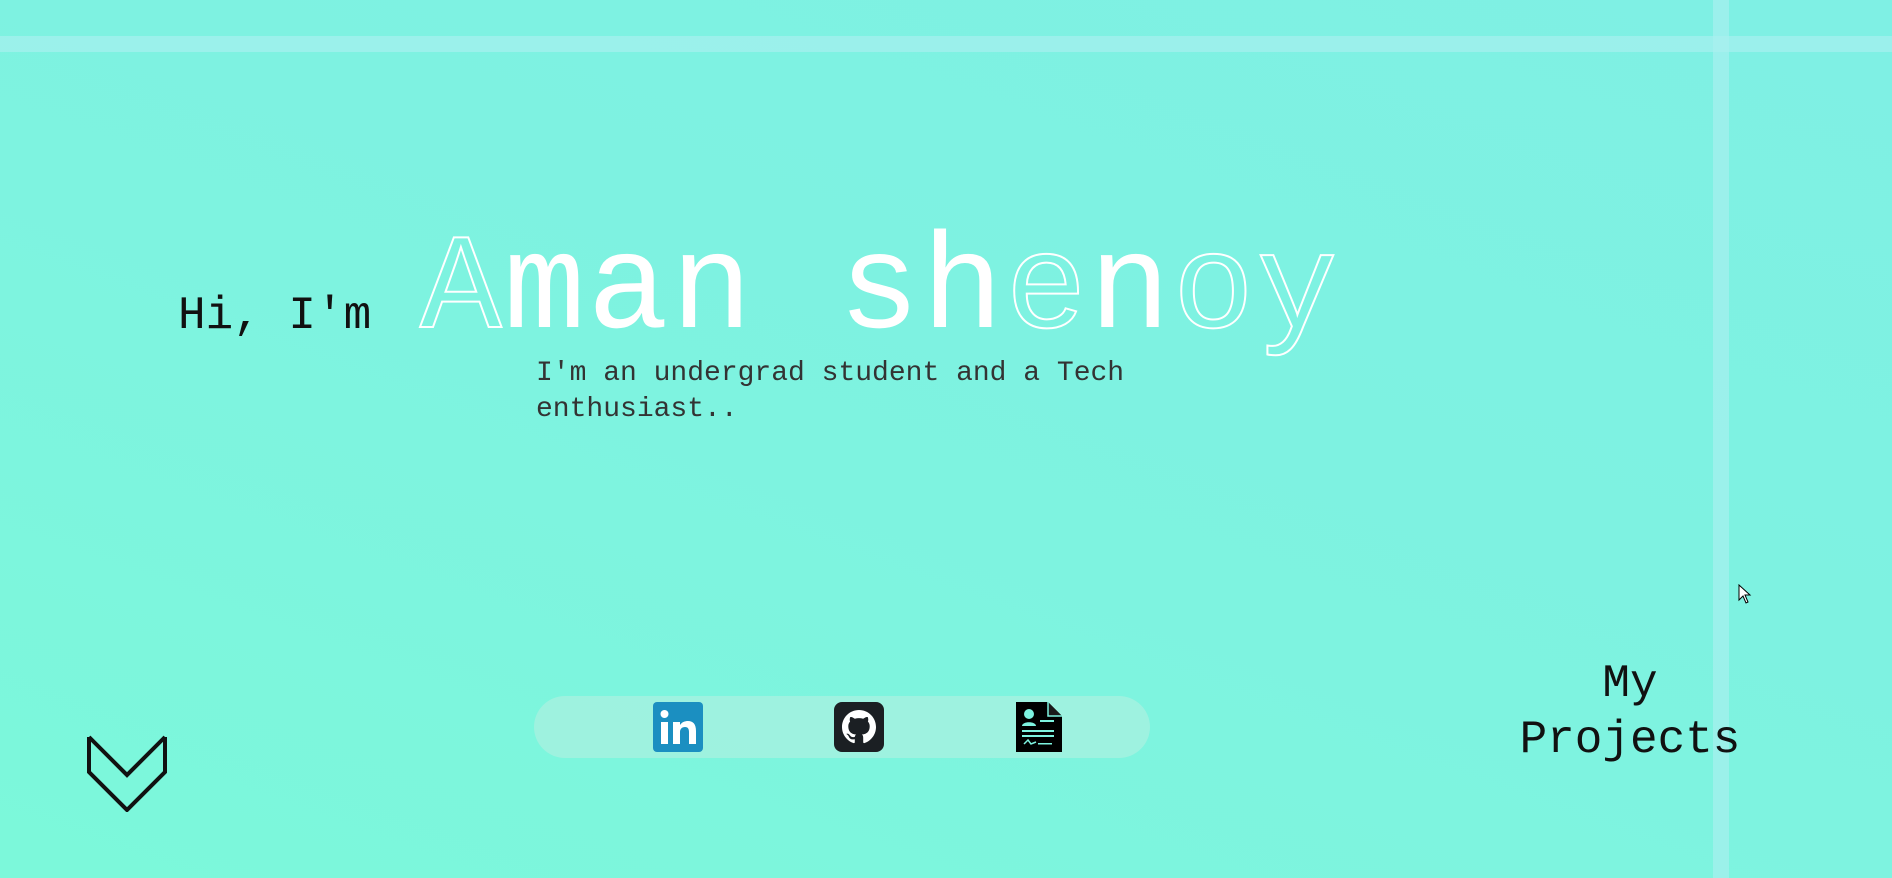  Describe the element at coordinates (1630, 740) in the screenshot. I see `my-projects-label-line2: Projects` at that location.